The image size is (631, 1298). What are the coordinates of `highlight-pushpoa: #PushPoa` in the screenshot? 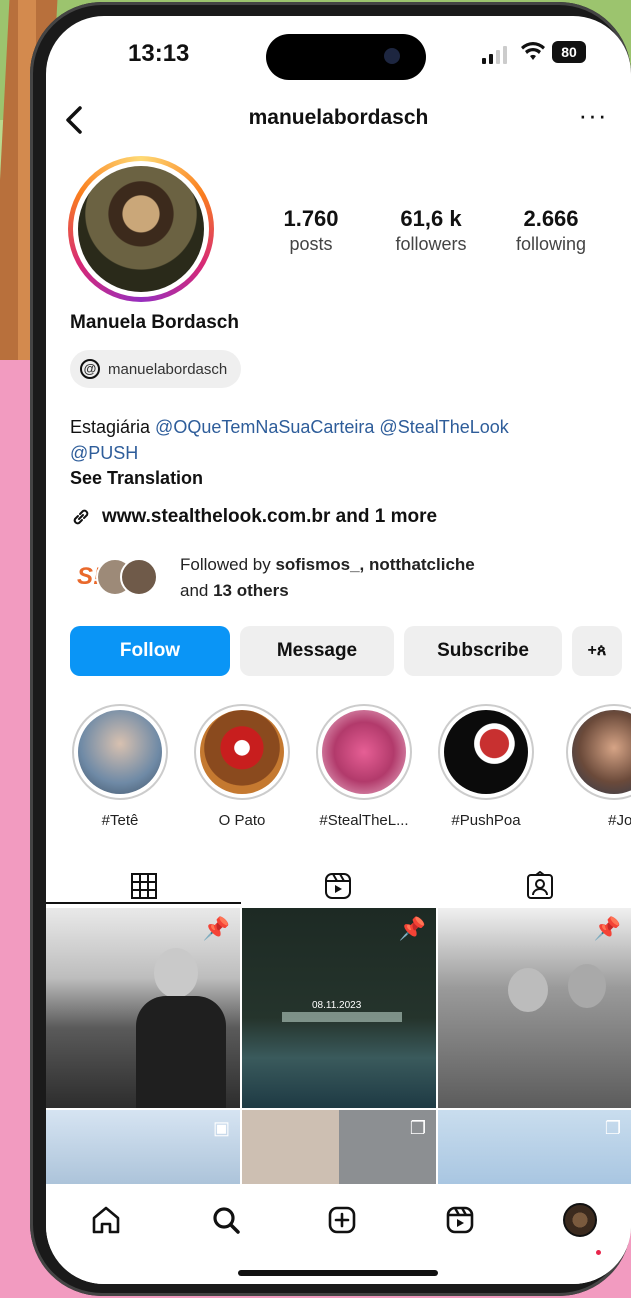 It's located at (486, 766).